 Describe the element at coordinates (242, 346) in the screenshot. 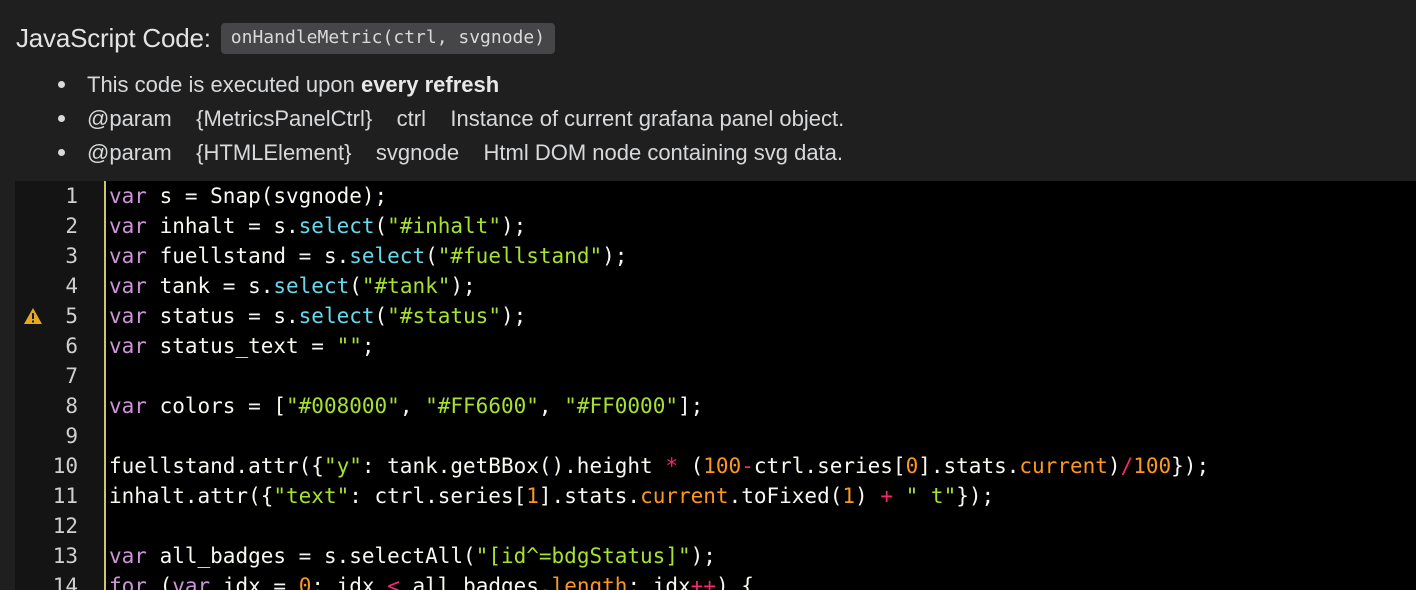

I see `code-text: var status_text = "";` at that location.